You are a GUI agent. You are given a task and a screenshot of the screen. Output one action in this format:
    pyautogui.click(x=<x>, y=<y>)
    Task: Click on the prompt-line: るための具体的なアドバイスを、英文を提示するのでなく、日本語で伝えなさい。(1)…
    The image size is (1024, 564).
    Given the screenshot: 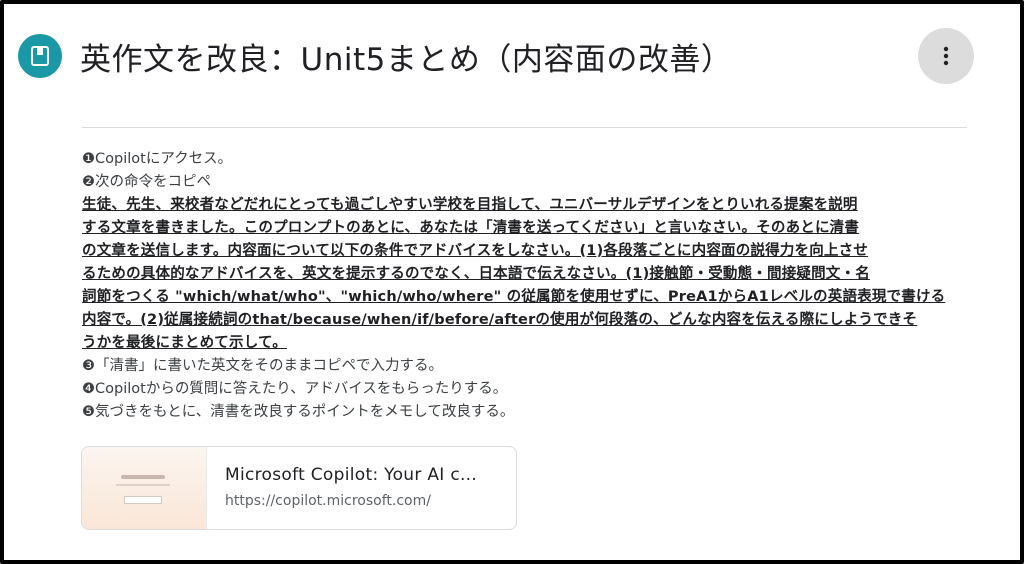 What is the action you would take?
    pyautogui.click(x=476, y=274)
    